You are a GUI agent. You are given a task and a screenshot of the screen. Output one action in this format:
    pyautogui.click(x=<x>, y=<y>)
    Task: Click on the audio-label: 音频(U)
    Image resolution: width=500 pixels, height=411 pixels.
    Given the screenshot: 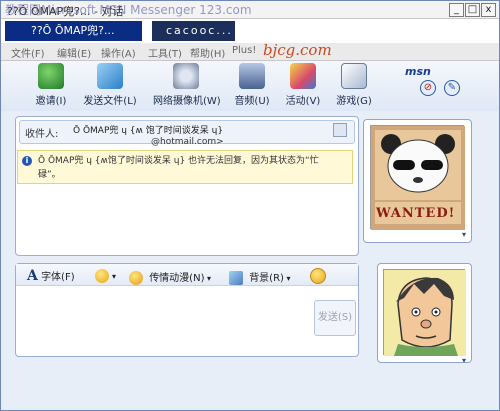 What is the action you would take?
    pyautogui.click(x=252, y=101)
    